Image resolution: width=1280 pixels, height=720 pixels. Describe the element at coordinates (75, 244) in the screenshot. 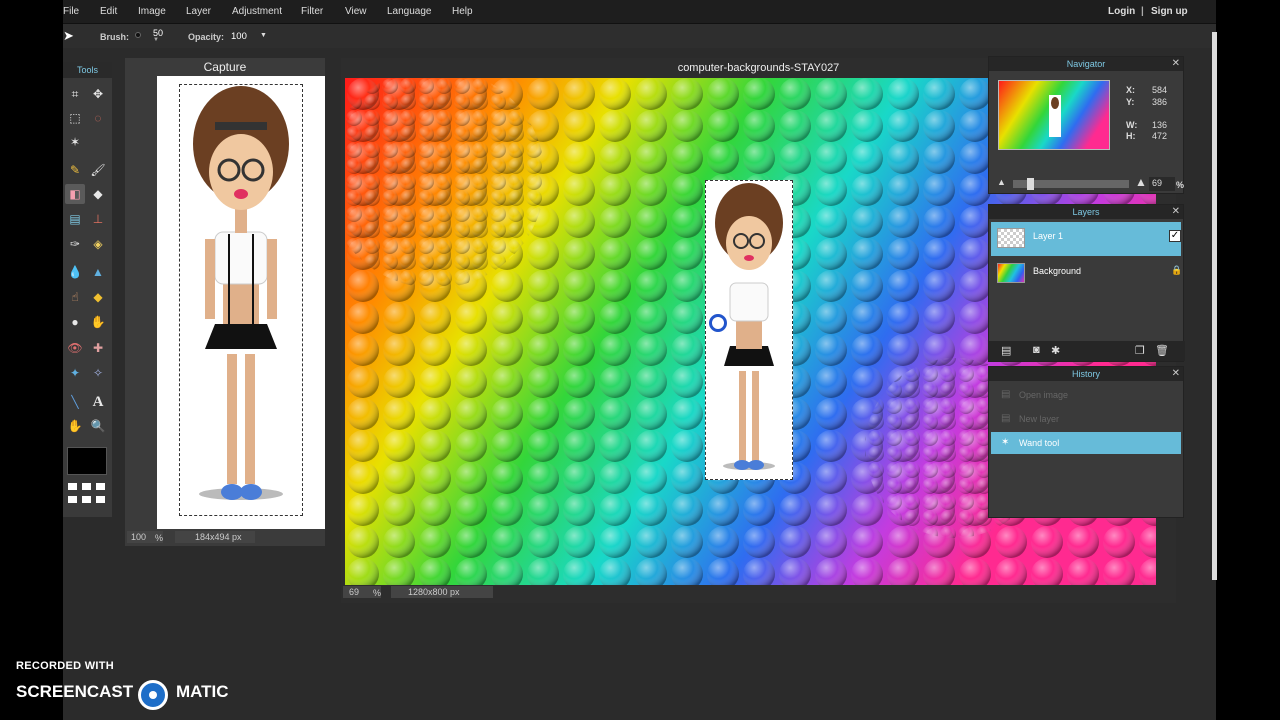

I see `color-picker-icon: ✑` at that location.